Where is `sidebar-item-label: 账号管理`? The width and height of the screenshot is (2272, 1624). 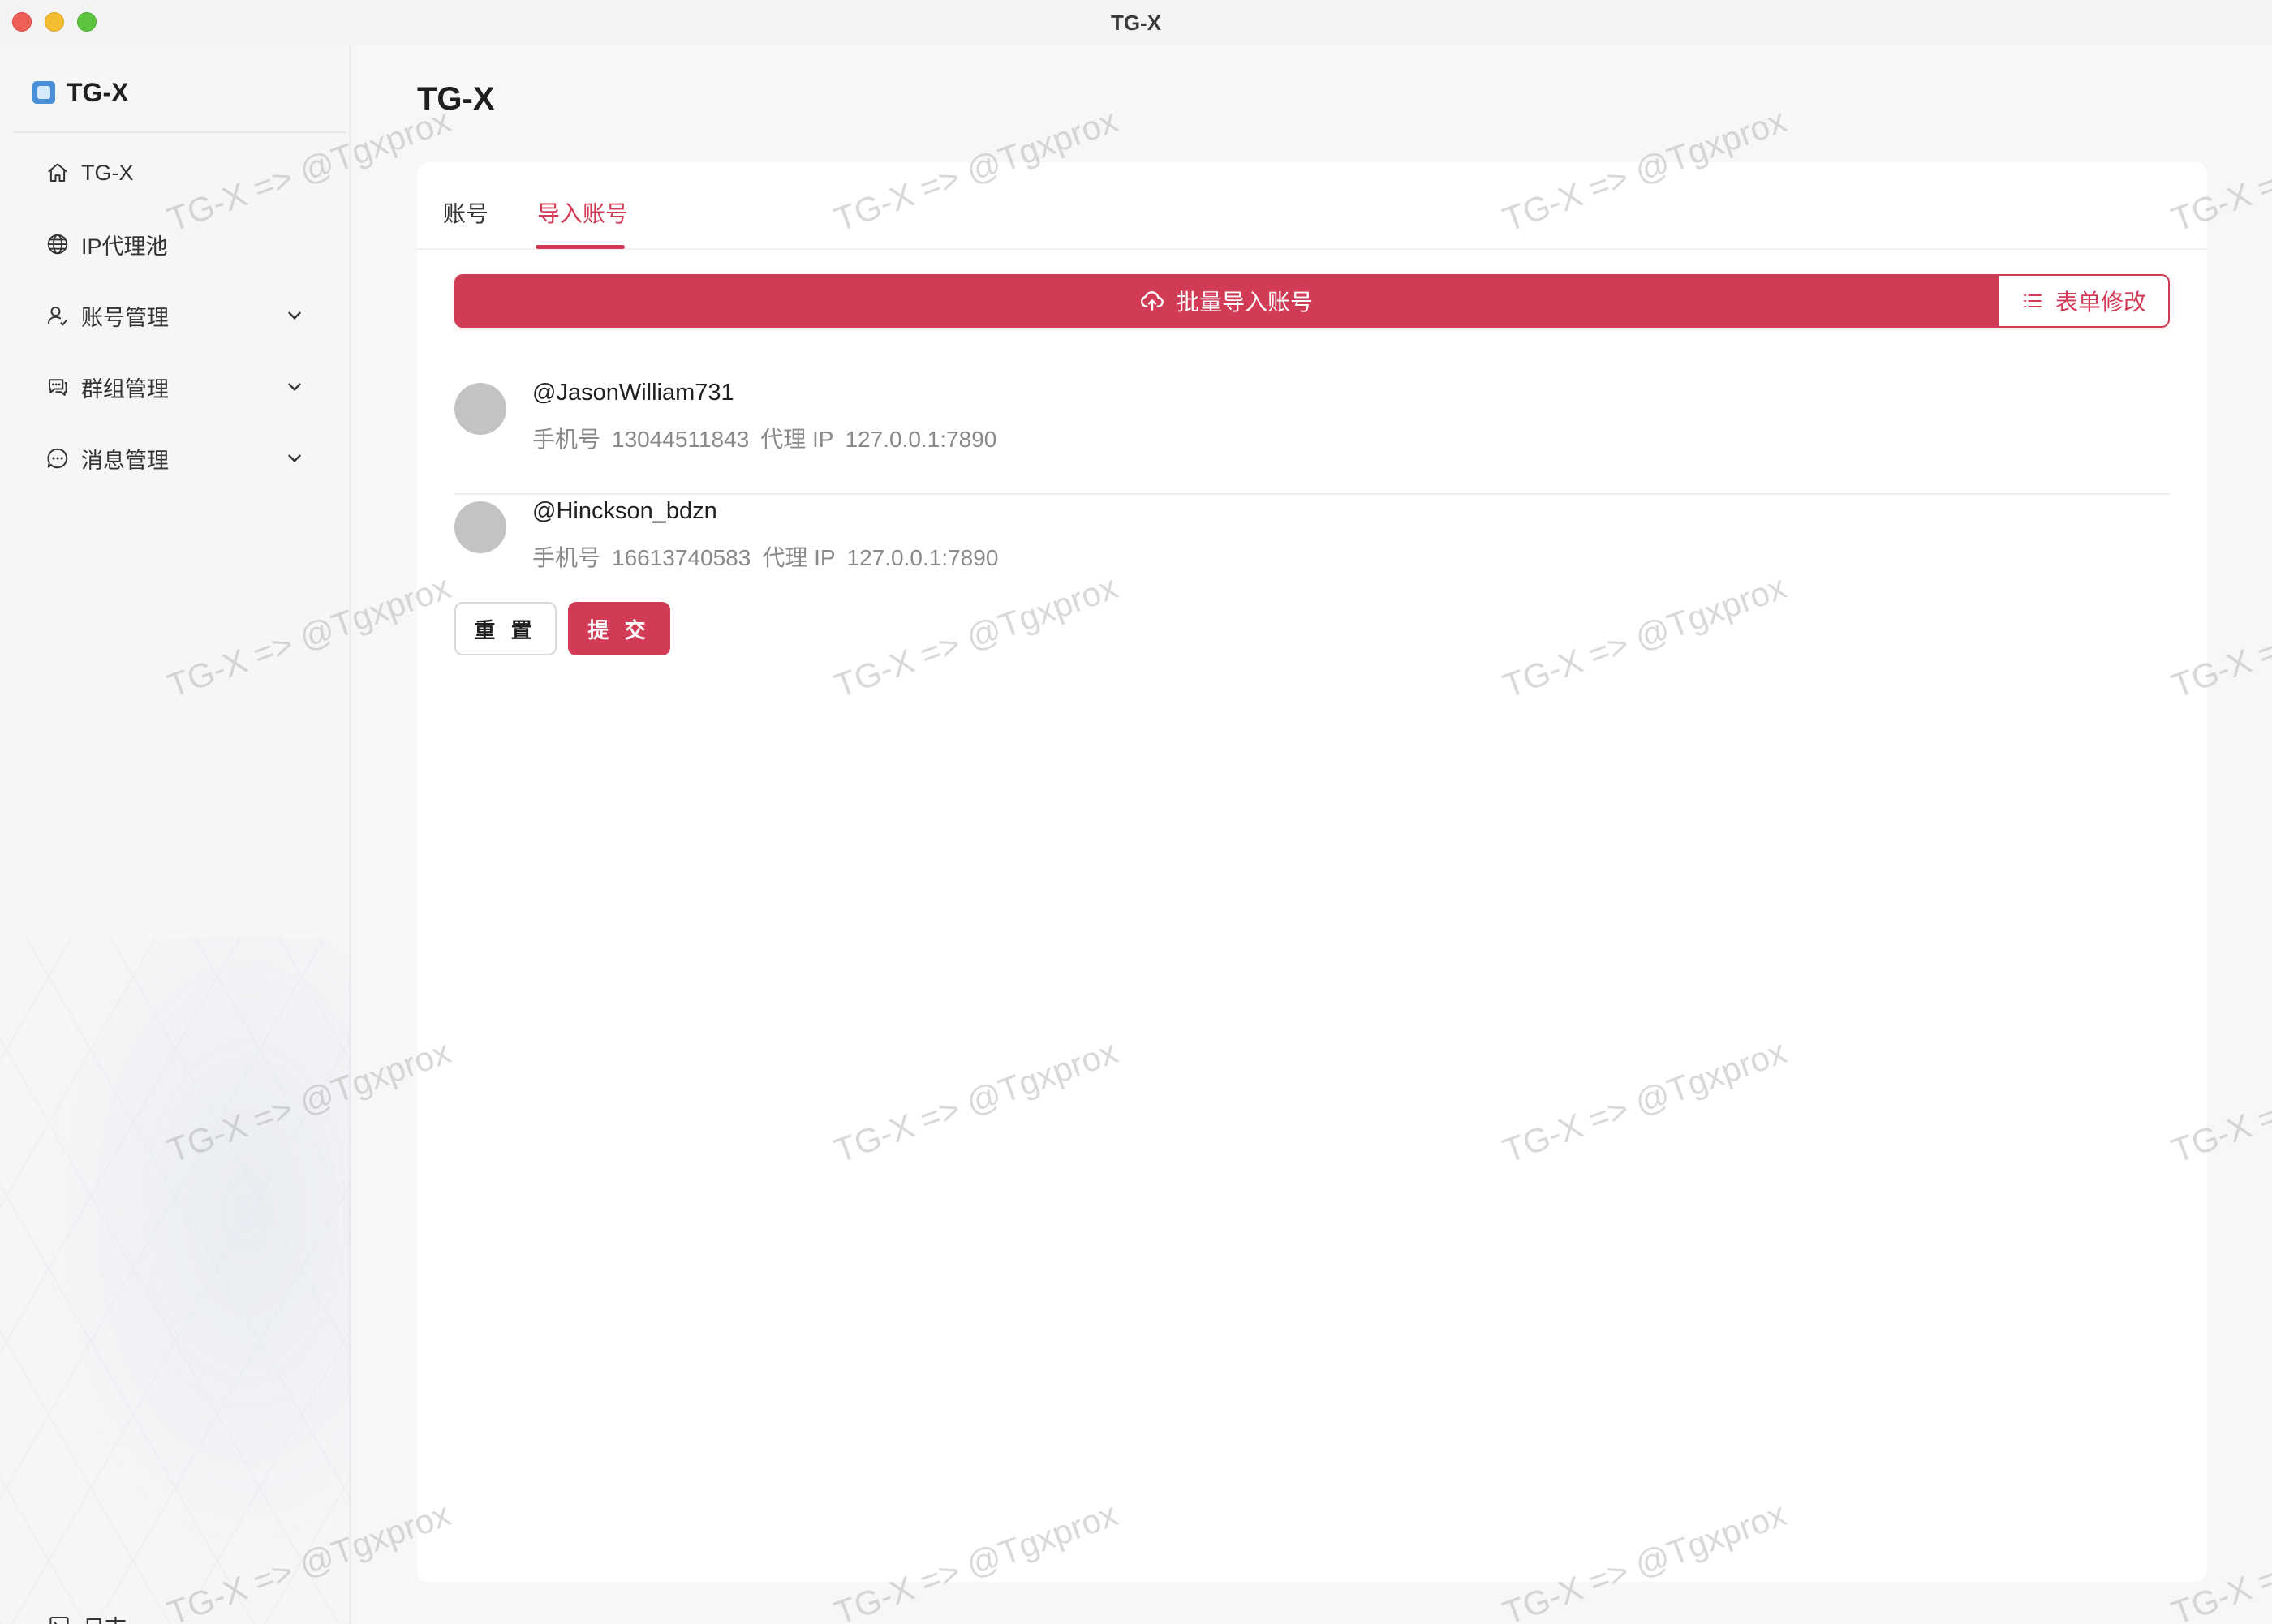
sidebar-item-label: 账号管理 is located at coordinates (125, 317).